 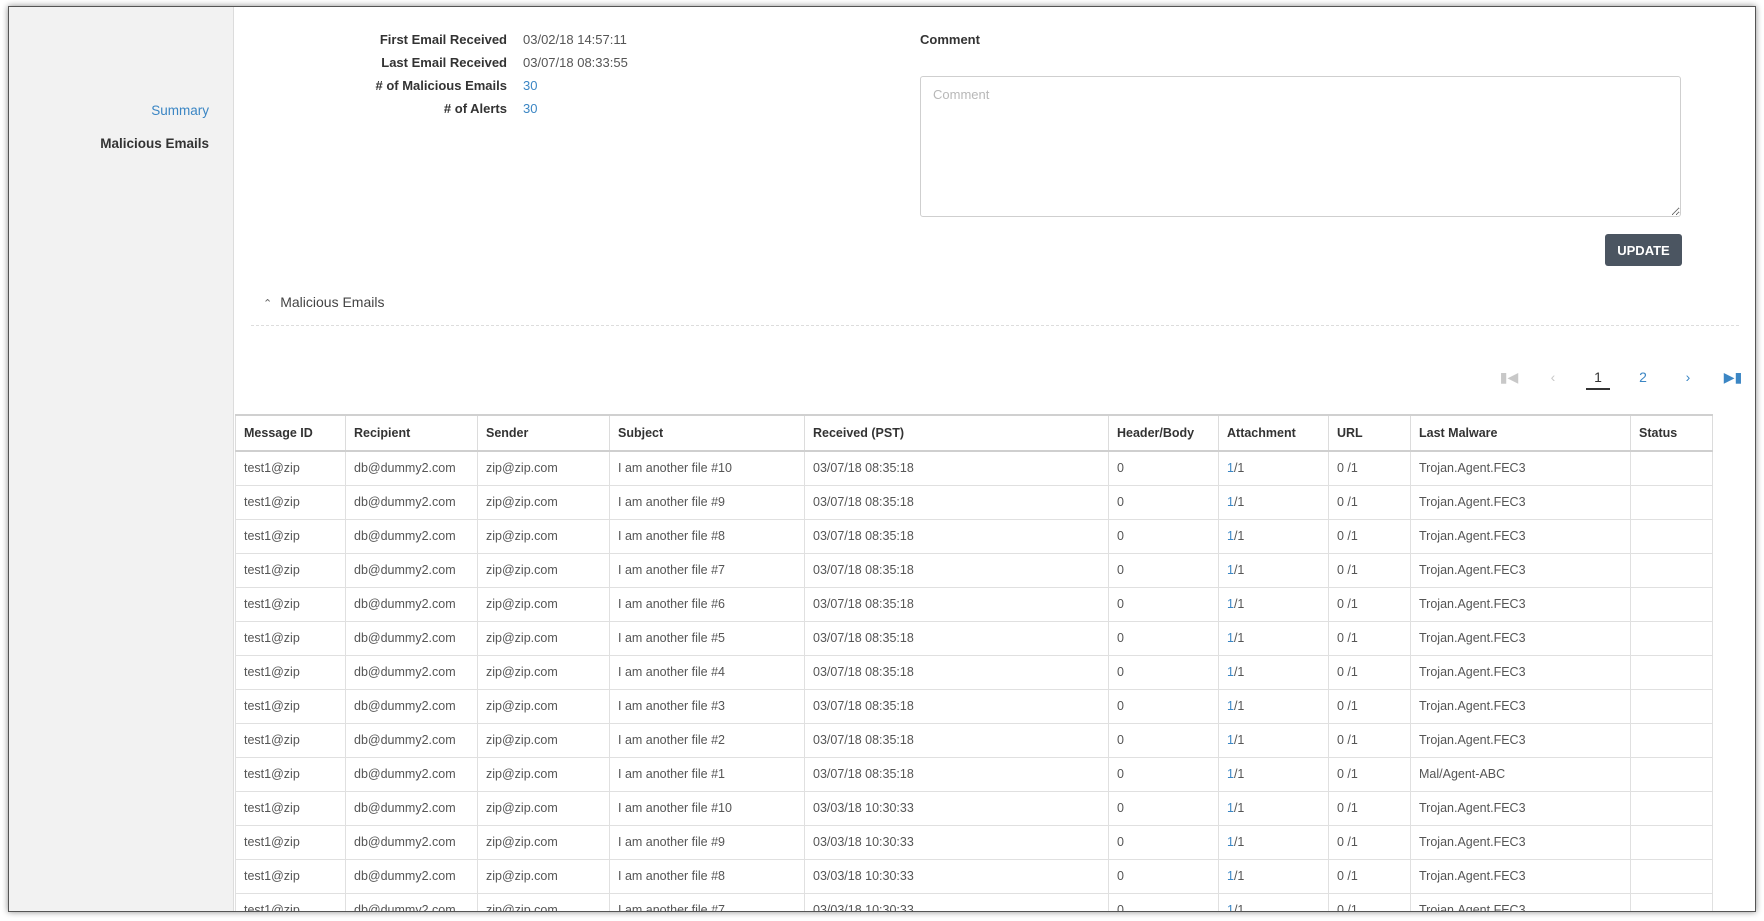 What do you see at coordinates (1671, 433) in the screenshot?
I see `col-status: Status` at bounding box center [1671, 433].